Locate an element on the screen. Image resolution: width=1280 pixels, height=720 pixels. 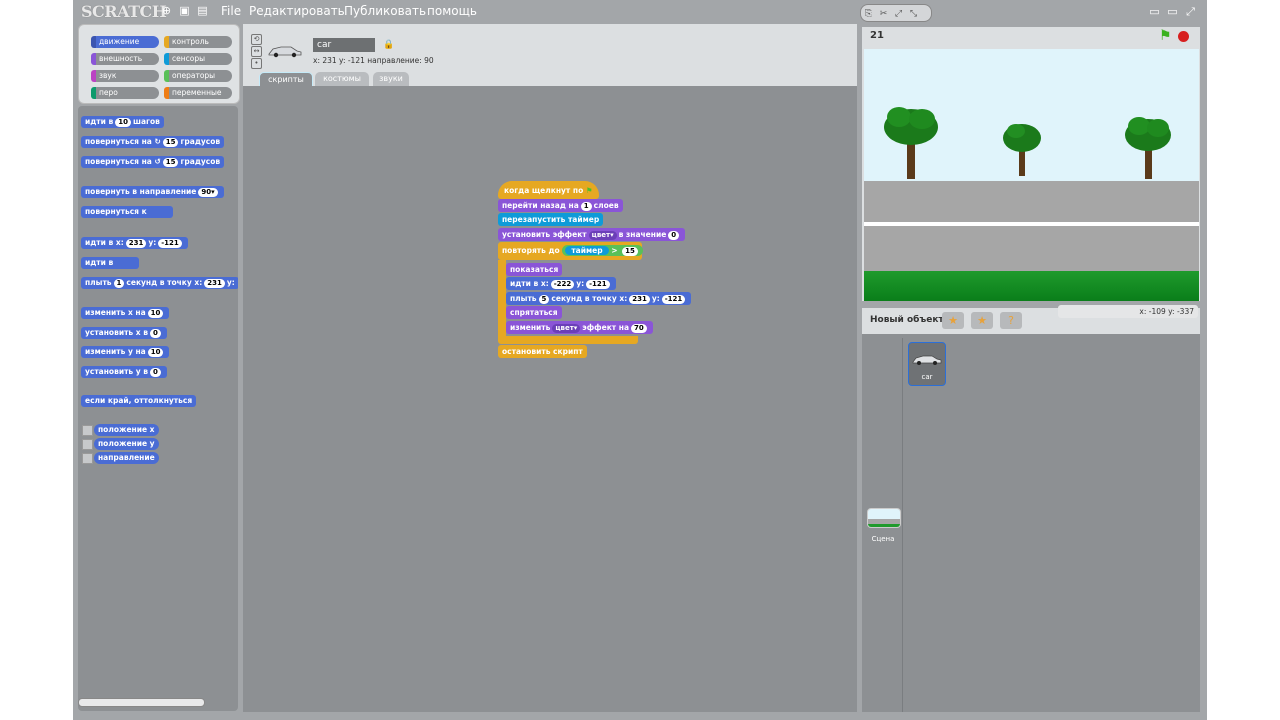
block-go-back-layers: перейти назад на 1 слоев is located at coordinates (560, 205).